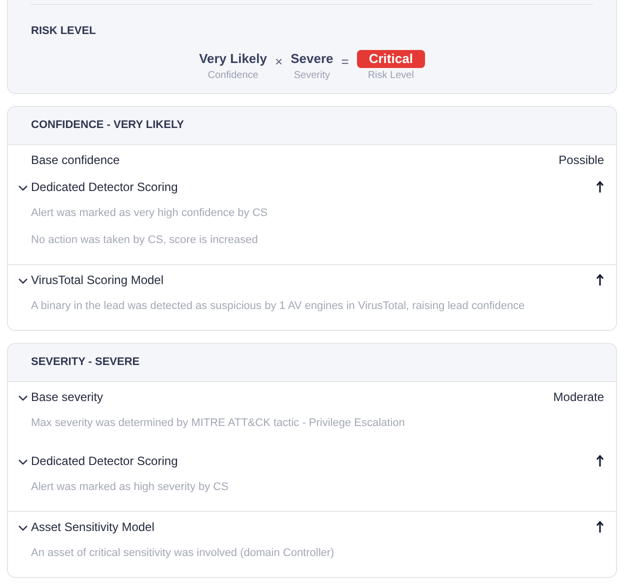  I want to click on item-label: Base severity, so click(67, 397).